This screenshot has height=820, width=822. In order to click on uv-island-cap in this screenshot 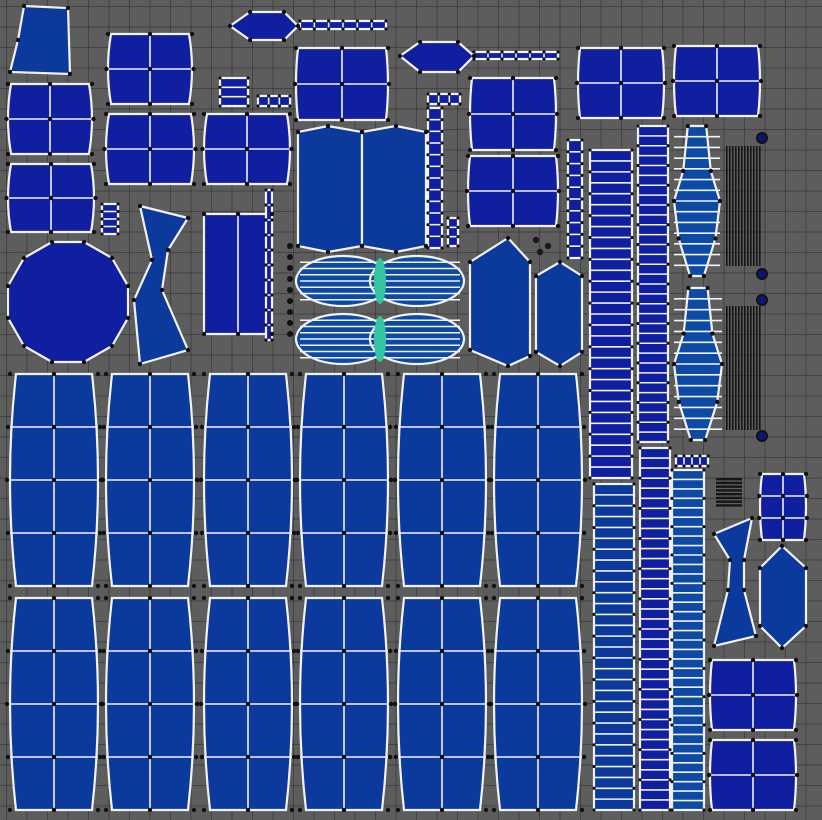, I will do `click(68, 302)`.